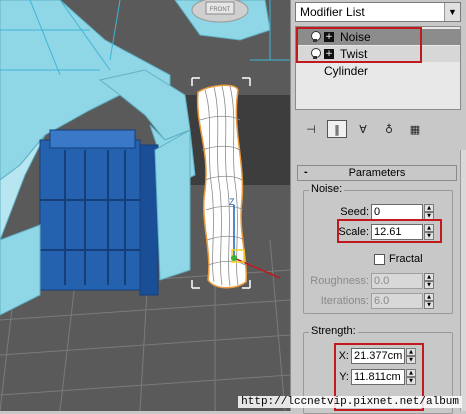 Image resolution: width=466 pixels, height=414 pixels. What do you see at coordinates (346, 71) in the screenshot?
I see `stack-item-label: Cylinder` at bounding box center [346, 71].